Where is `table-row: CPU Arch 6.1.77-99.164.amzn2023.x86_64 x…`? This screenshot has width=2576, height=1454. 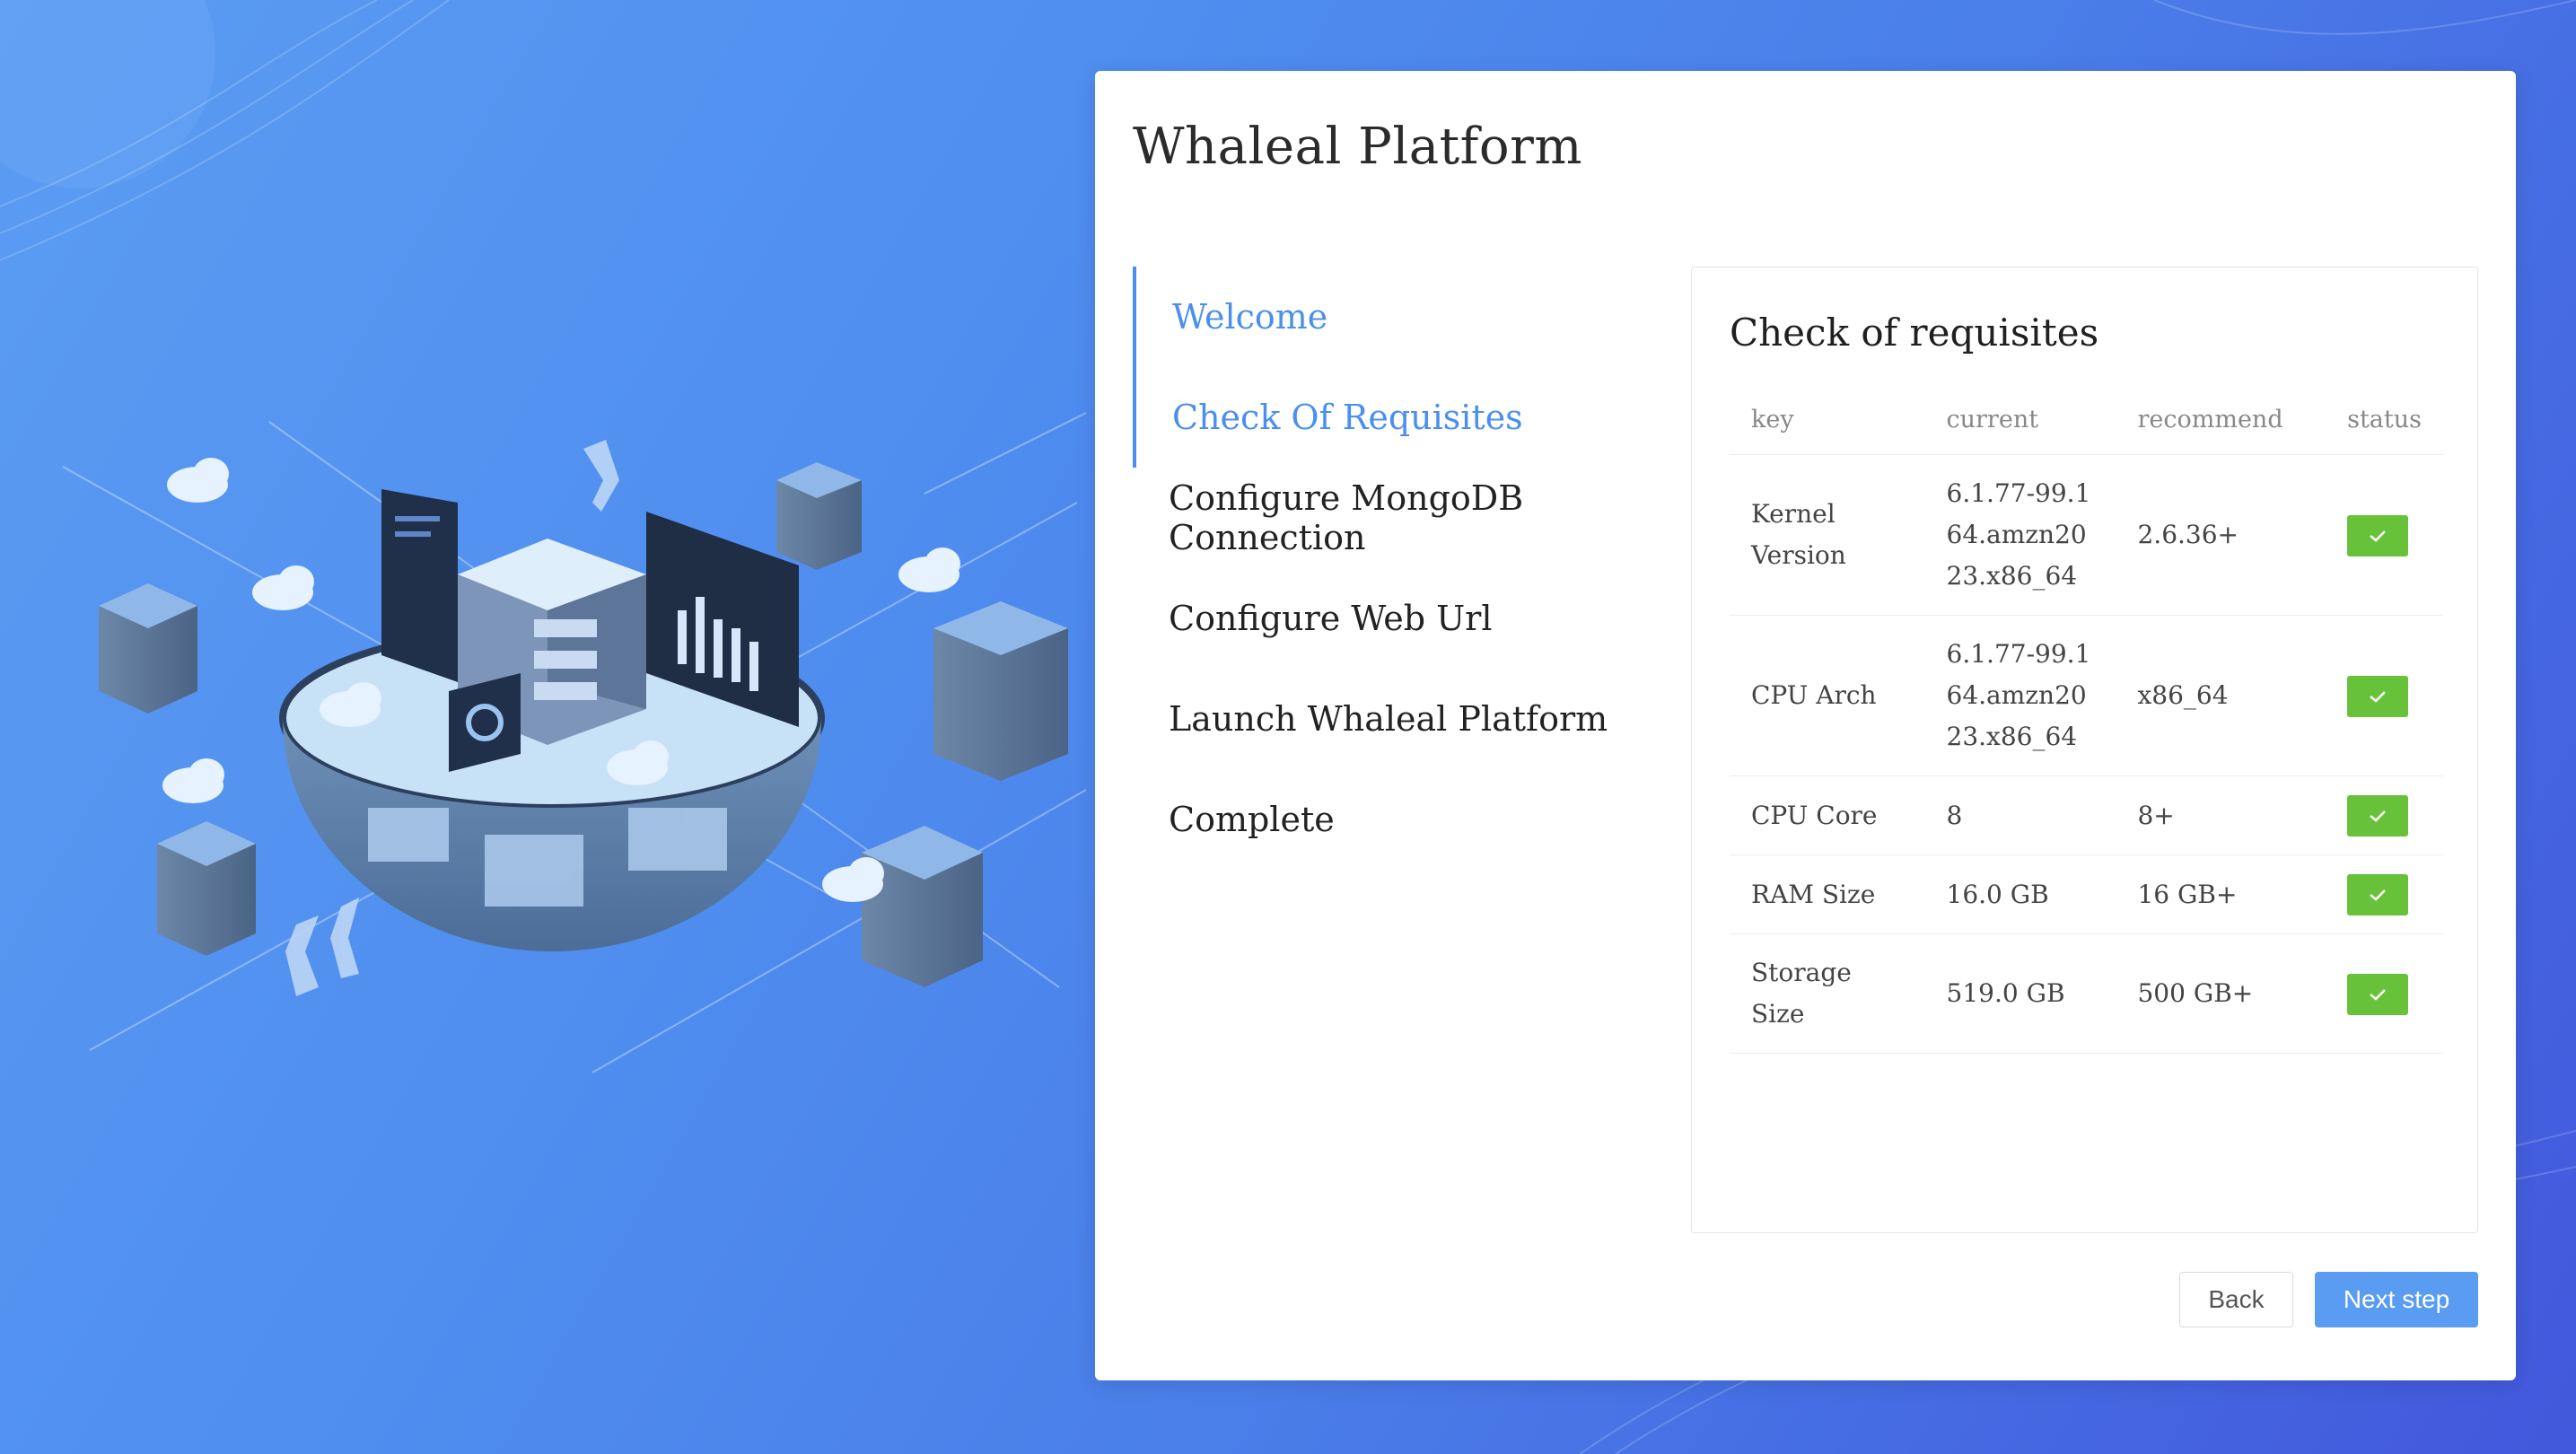 table-row: CPU Arch 6.1.77-99.164.amzn2023.x86_64 x… is located at coordinates (2086, 695).